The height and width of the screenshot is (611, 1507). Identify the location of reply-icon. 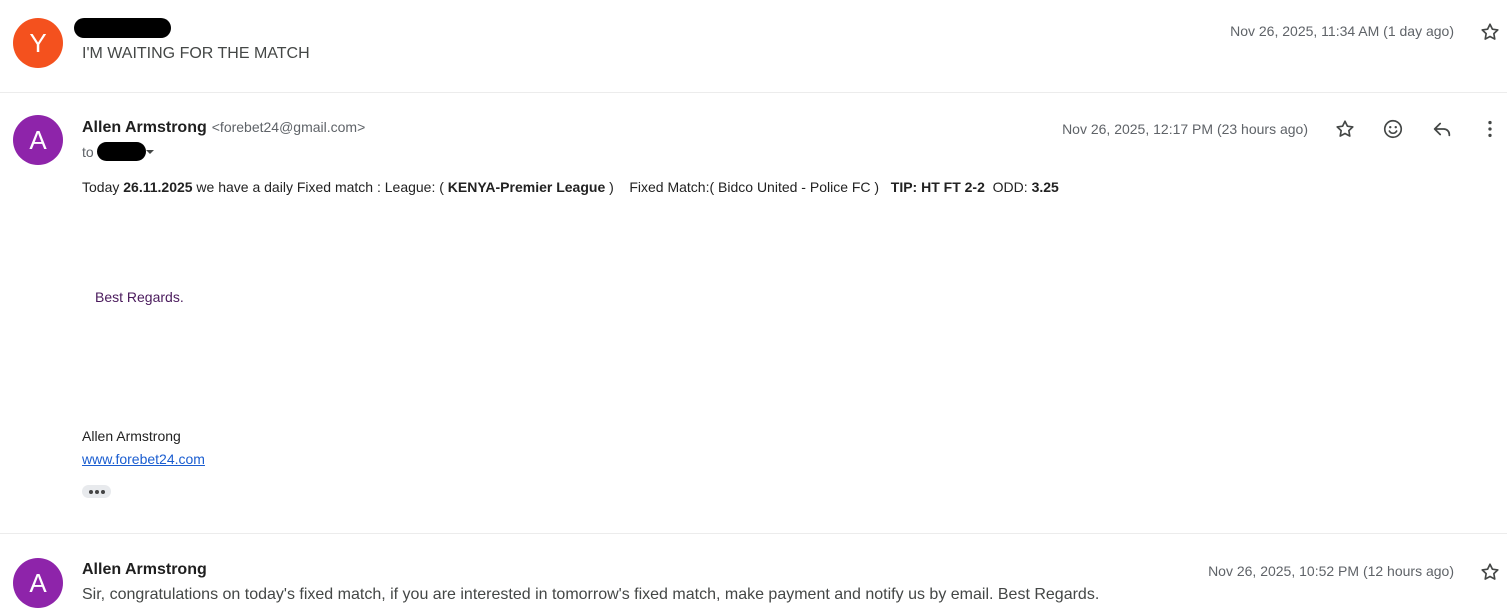
(1442, 129).